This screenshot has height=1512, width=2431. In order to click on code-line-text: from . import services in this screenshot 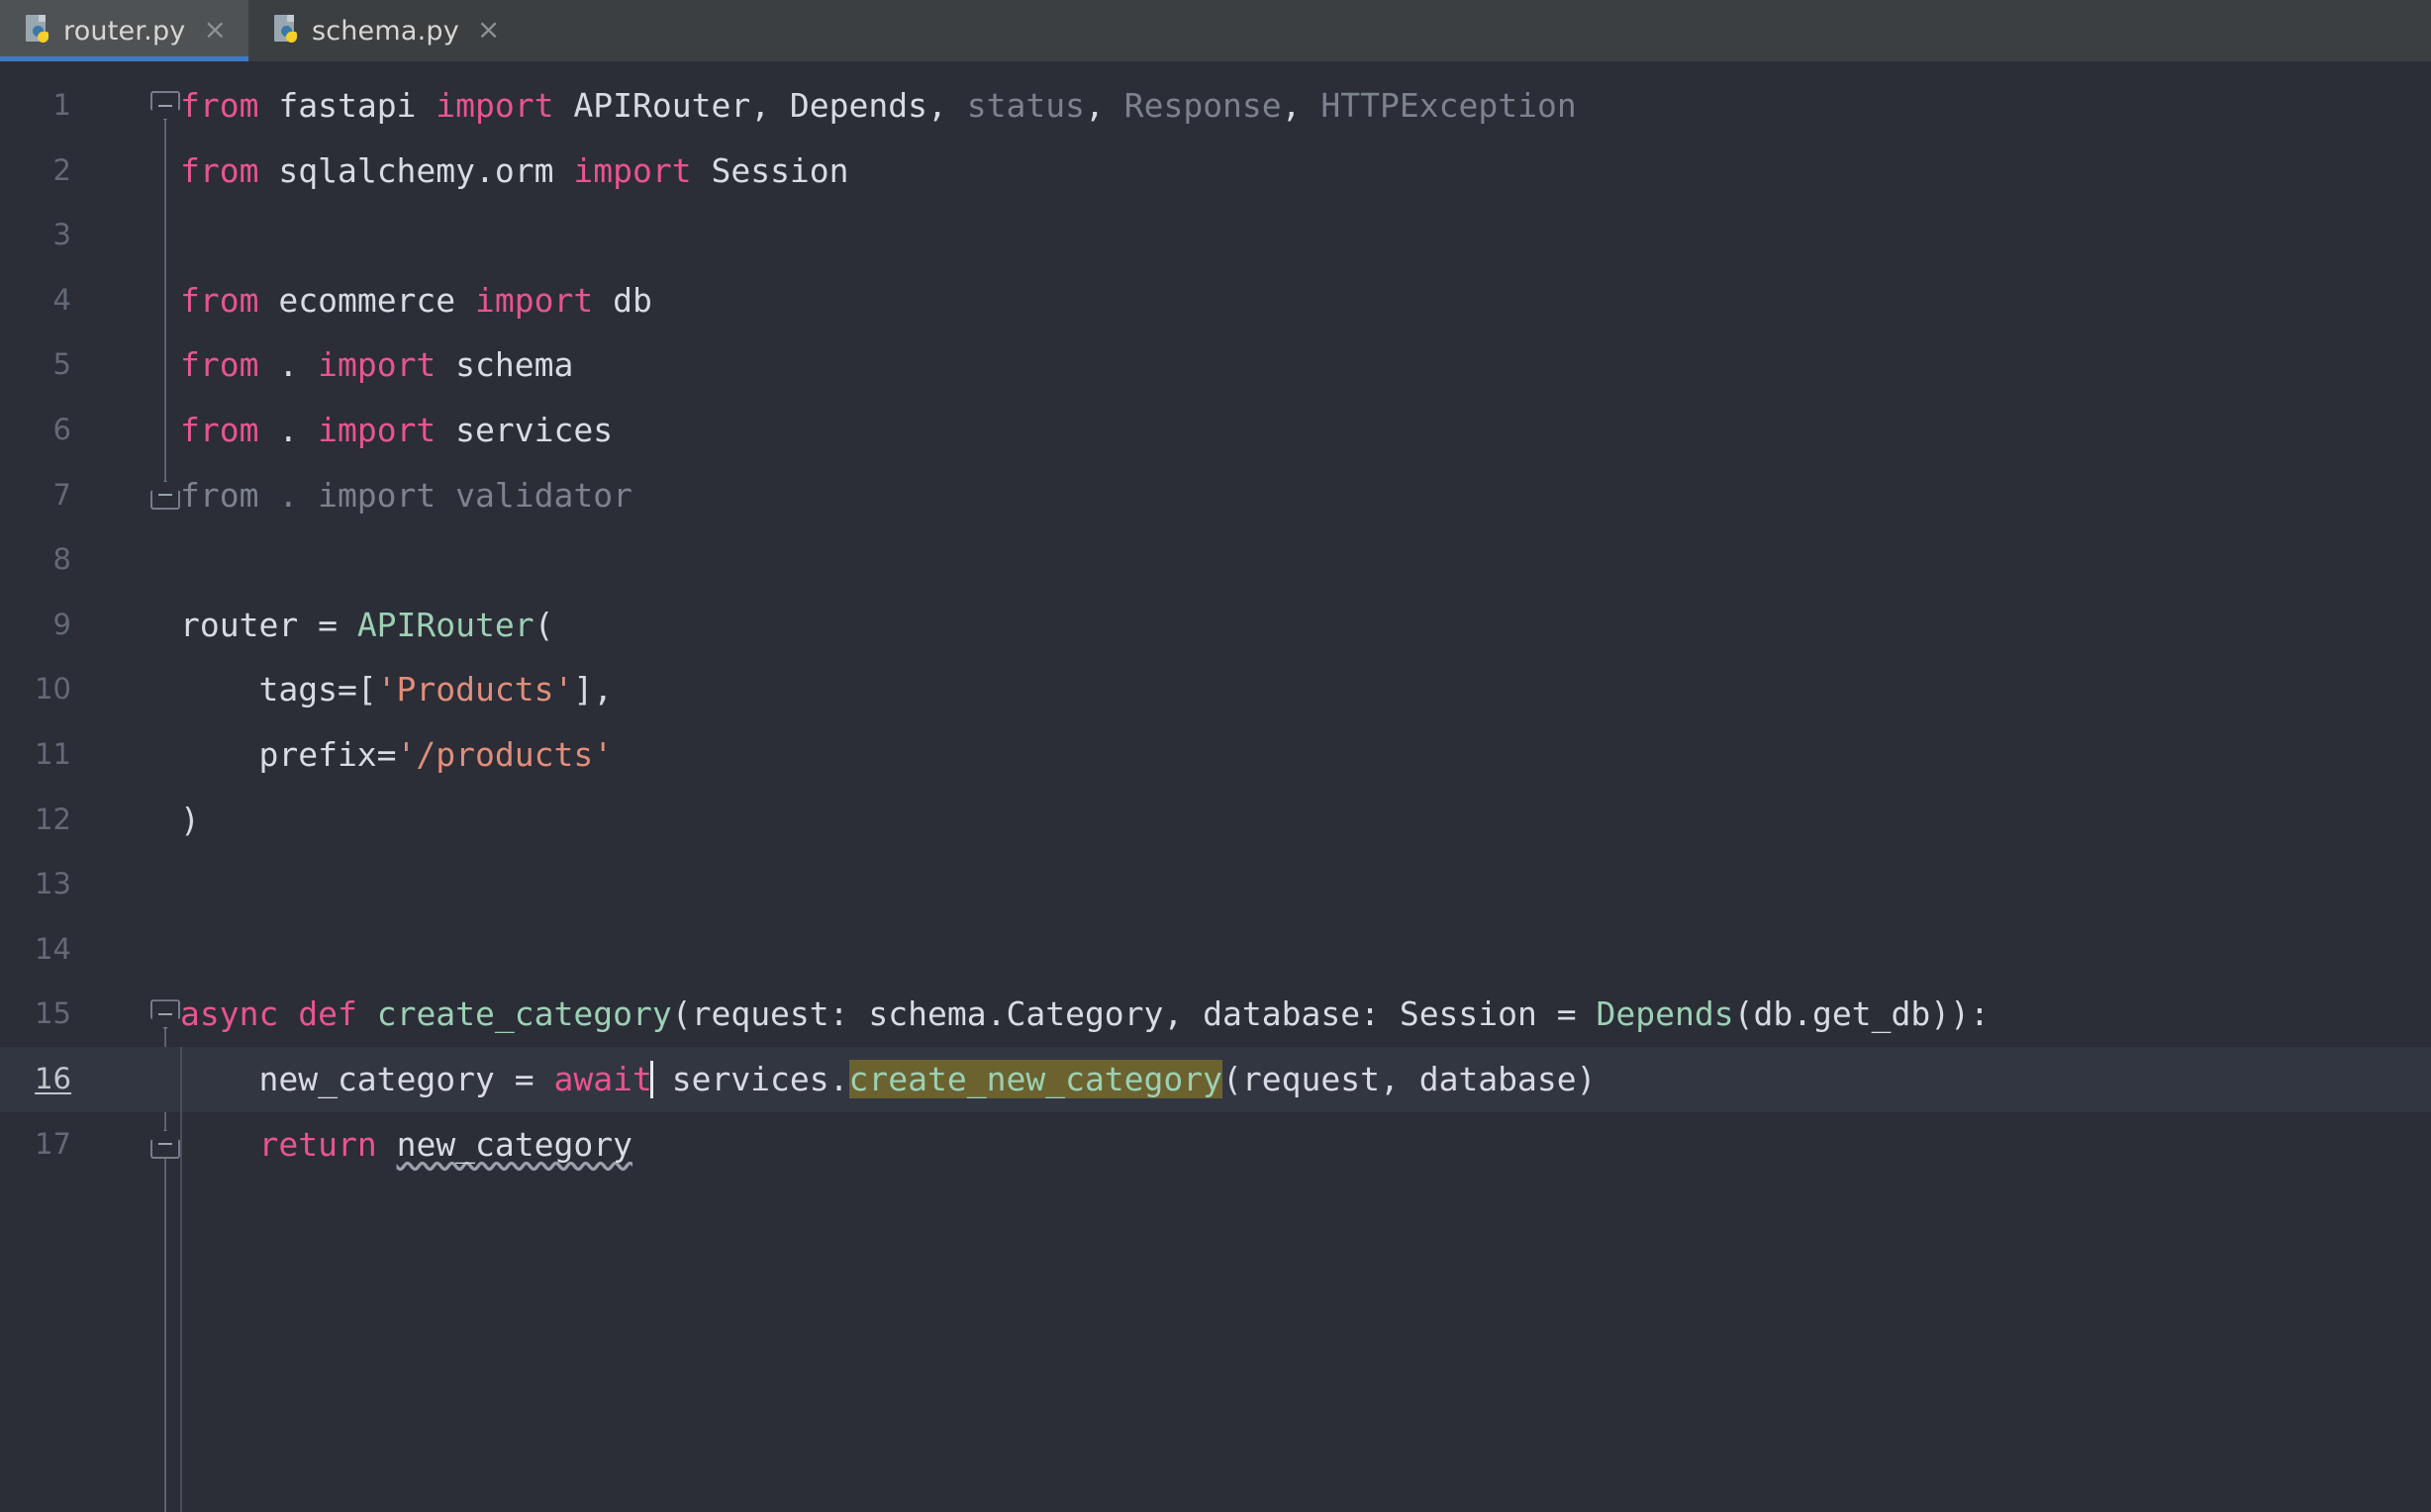, I will do `click(396, 431)`.